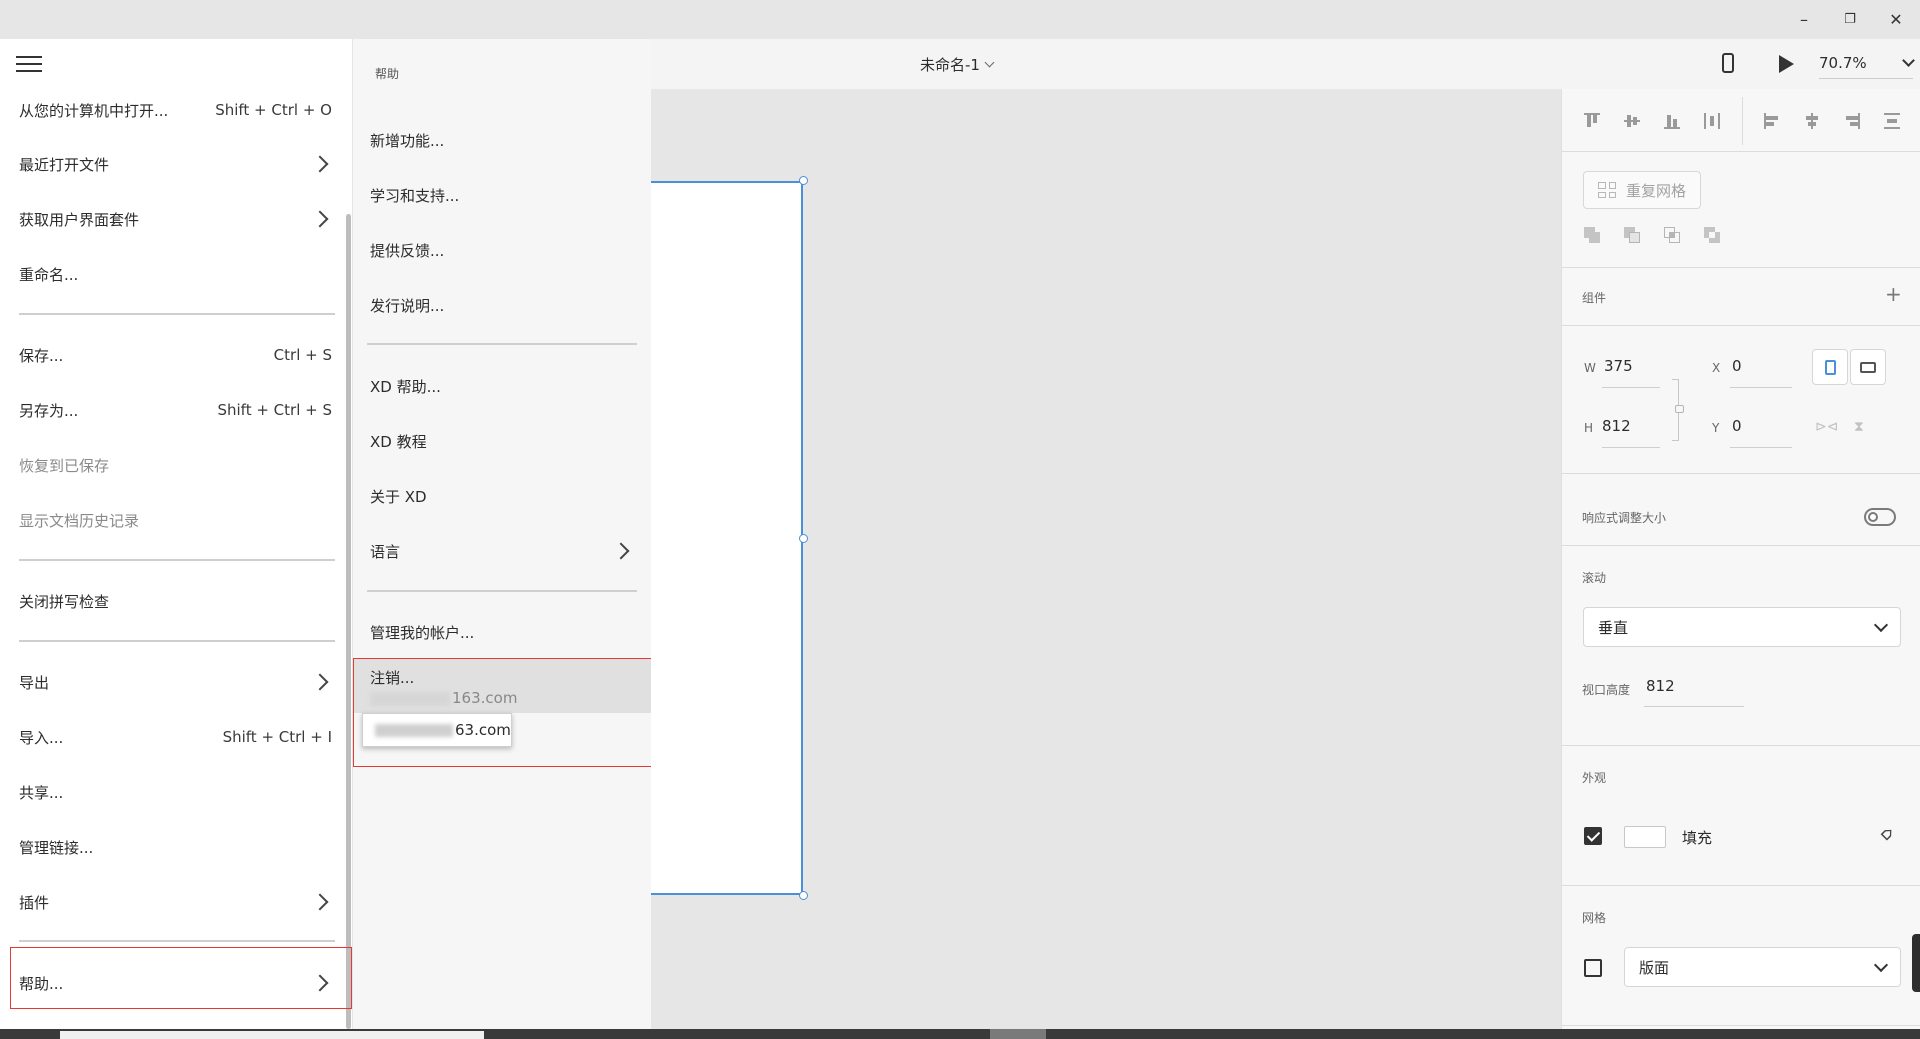  I want to click on menu-item-ui-kits: 获取用户界面套件, so click(172, 219).